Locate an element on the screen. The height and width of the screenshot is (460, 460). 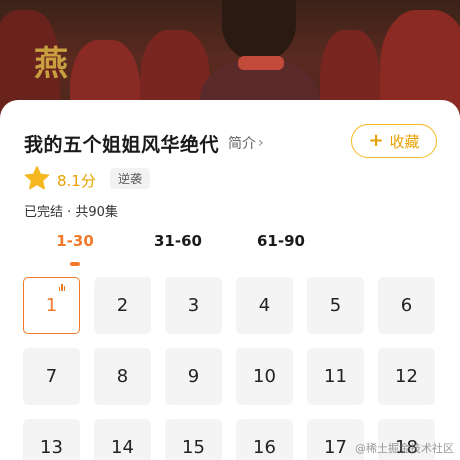
episode-button: 2 is located at coordinates (122, 305).